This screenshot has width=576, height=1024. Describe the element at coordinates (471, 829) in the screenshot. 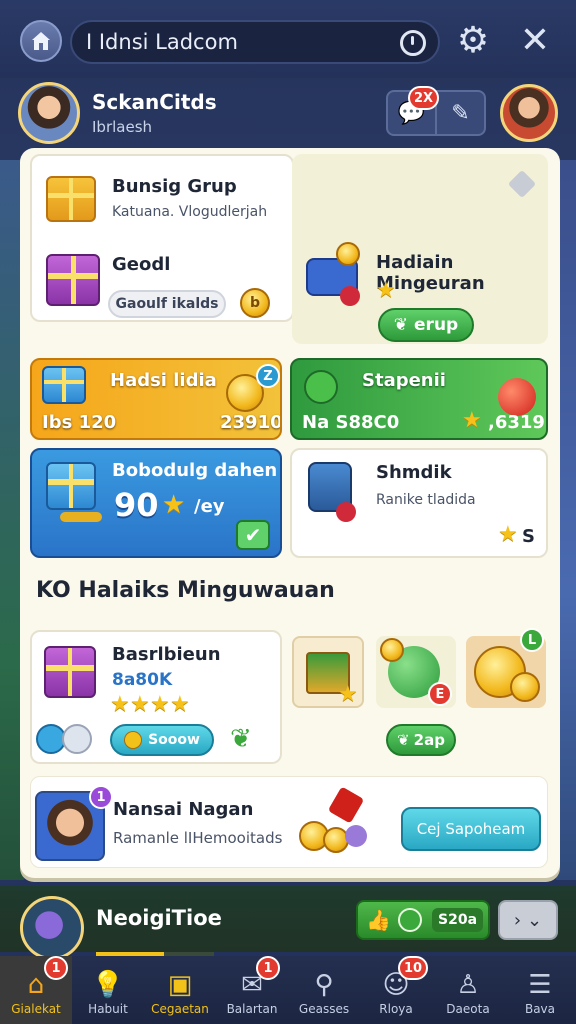

I see `friend-action-button: Cej Sapoheam` at that location.